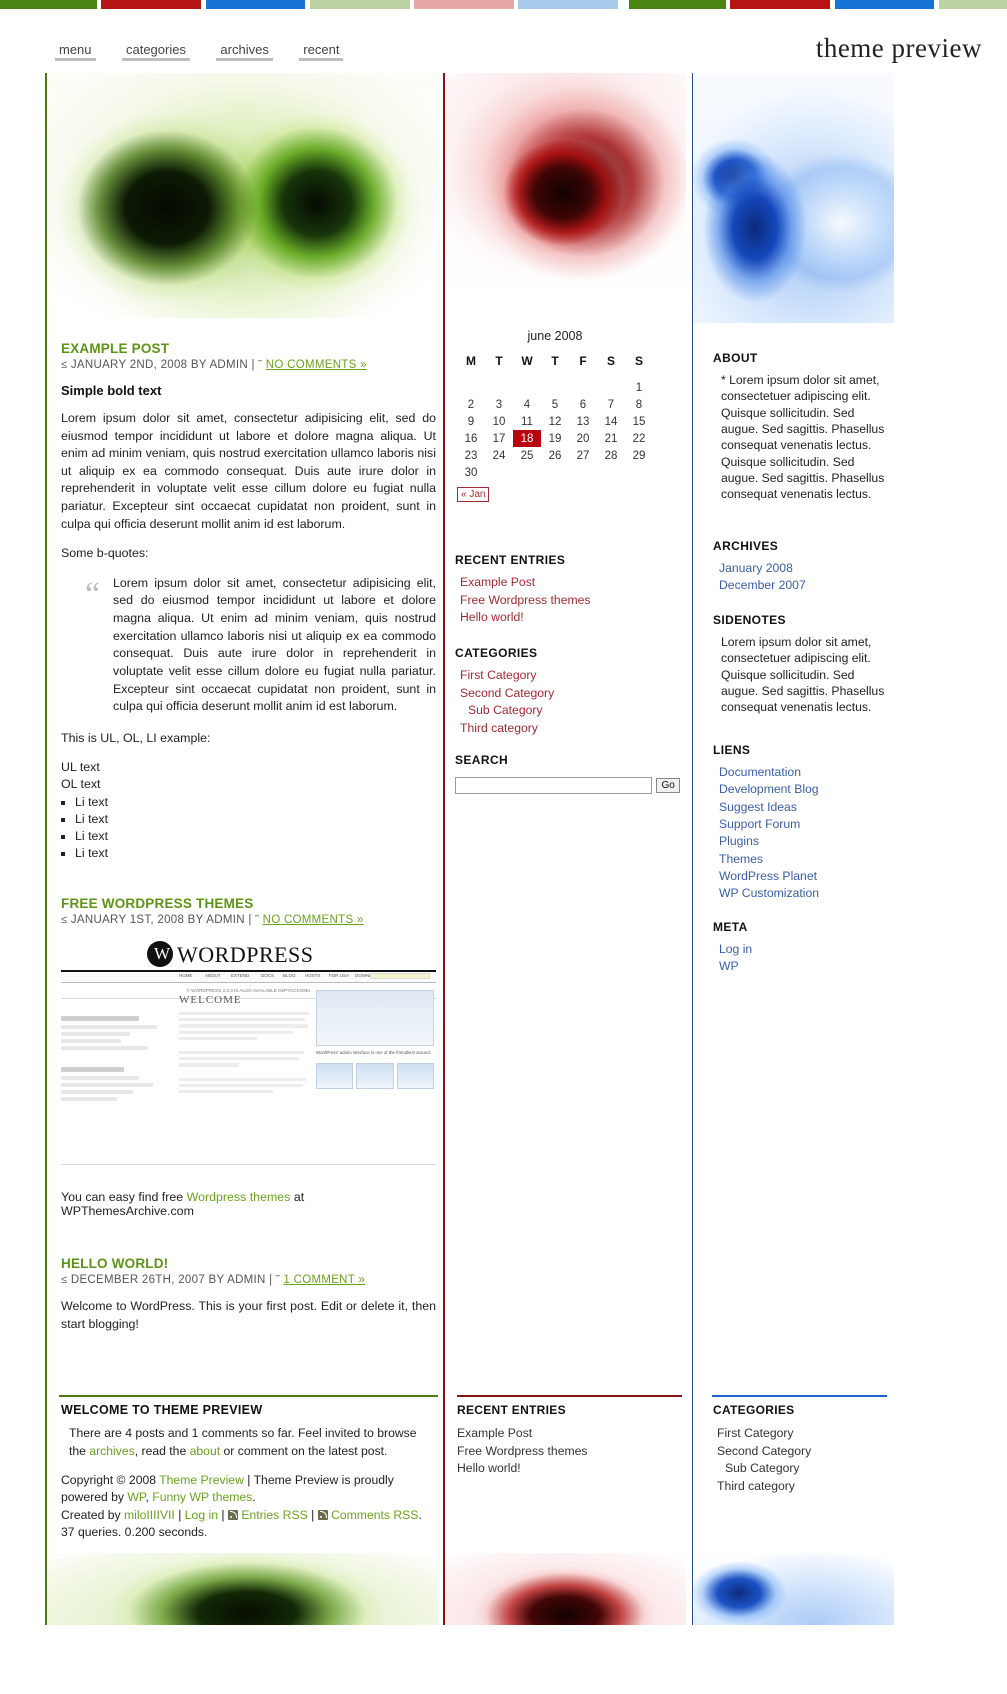 The width and height of the screenshot is (1007, 1694). I want to click on archive-link: December 2007, so click(762, 585).